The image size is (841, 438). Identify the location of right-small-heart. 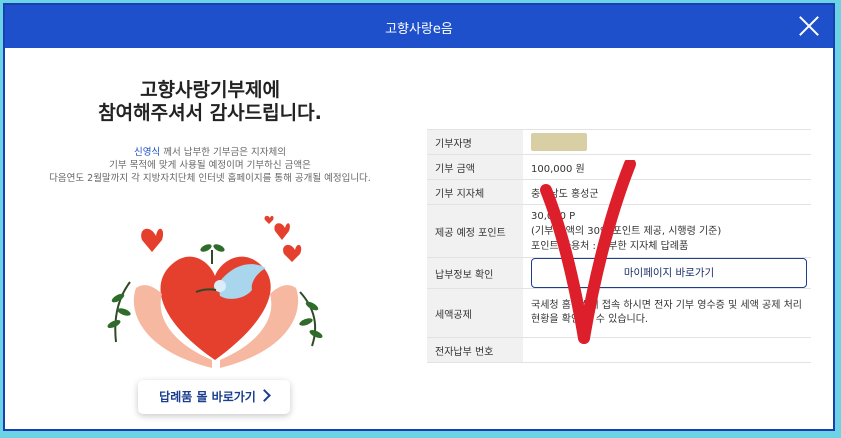
(282, 231).